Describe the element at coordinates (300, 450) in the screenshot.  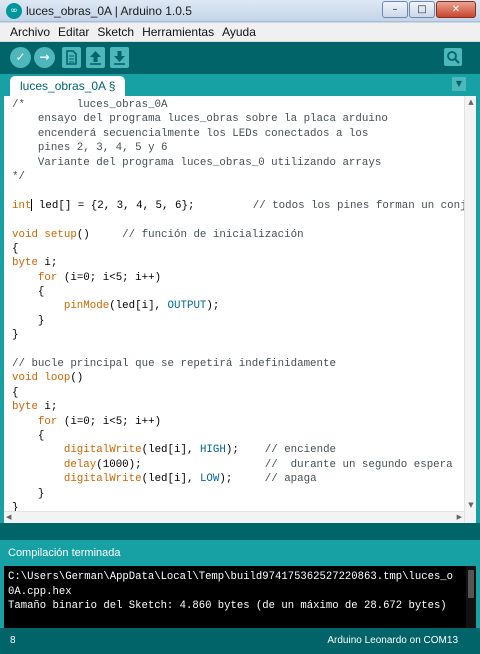
I see `code-token: // enciende` at that location.